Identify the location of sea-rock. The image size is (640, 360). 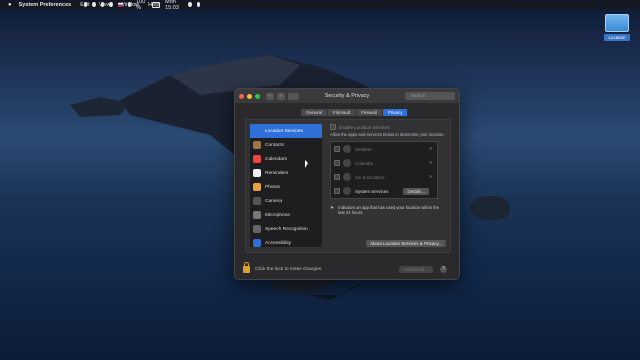
(490, 208).